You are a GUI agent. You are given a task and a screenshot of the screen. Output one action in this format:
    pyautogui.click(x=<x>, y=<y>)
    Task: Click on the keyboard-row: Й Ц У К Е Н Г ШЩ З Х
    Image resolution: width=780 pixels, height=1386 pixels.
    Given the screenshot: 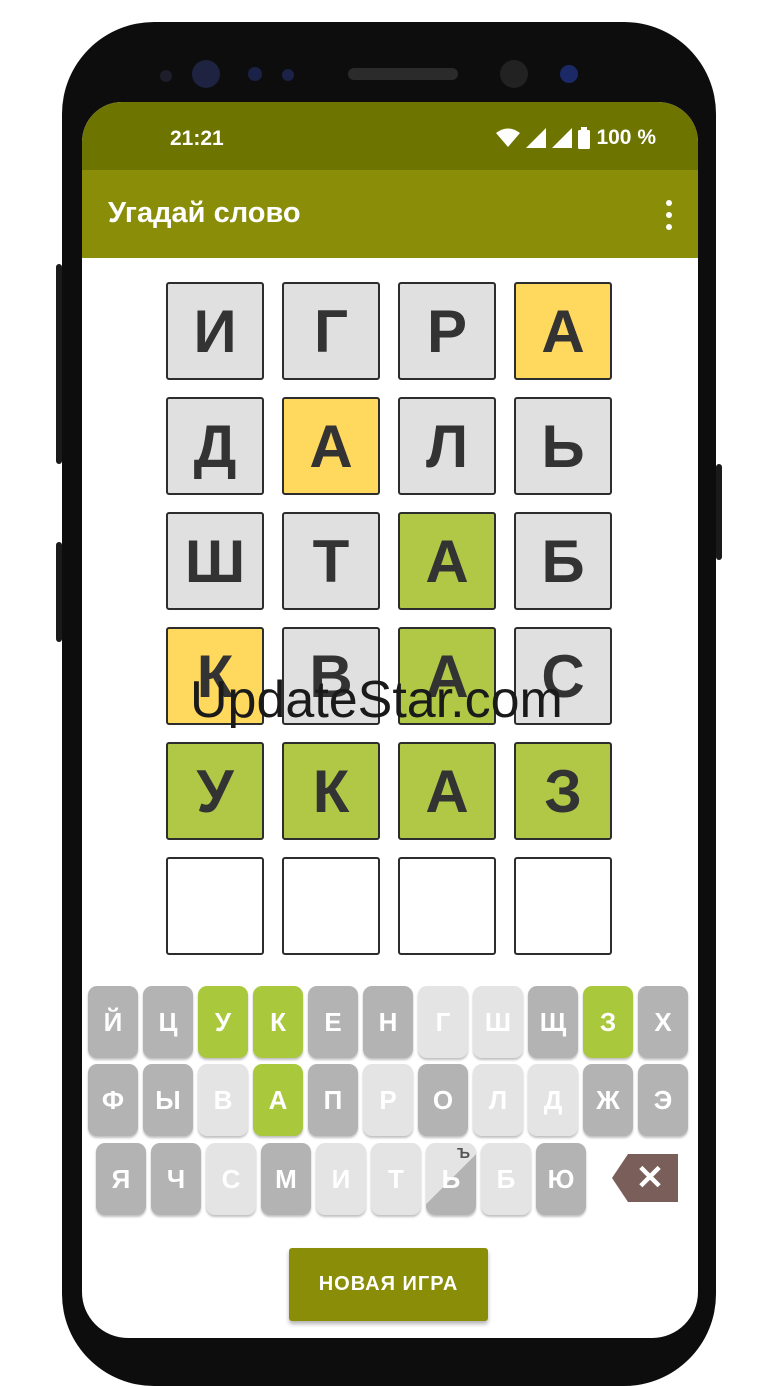 What is the action you would take?
    pyautogui.click(x=388, y=1022)
    